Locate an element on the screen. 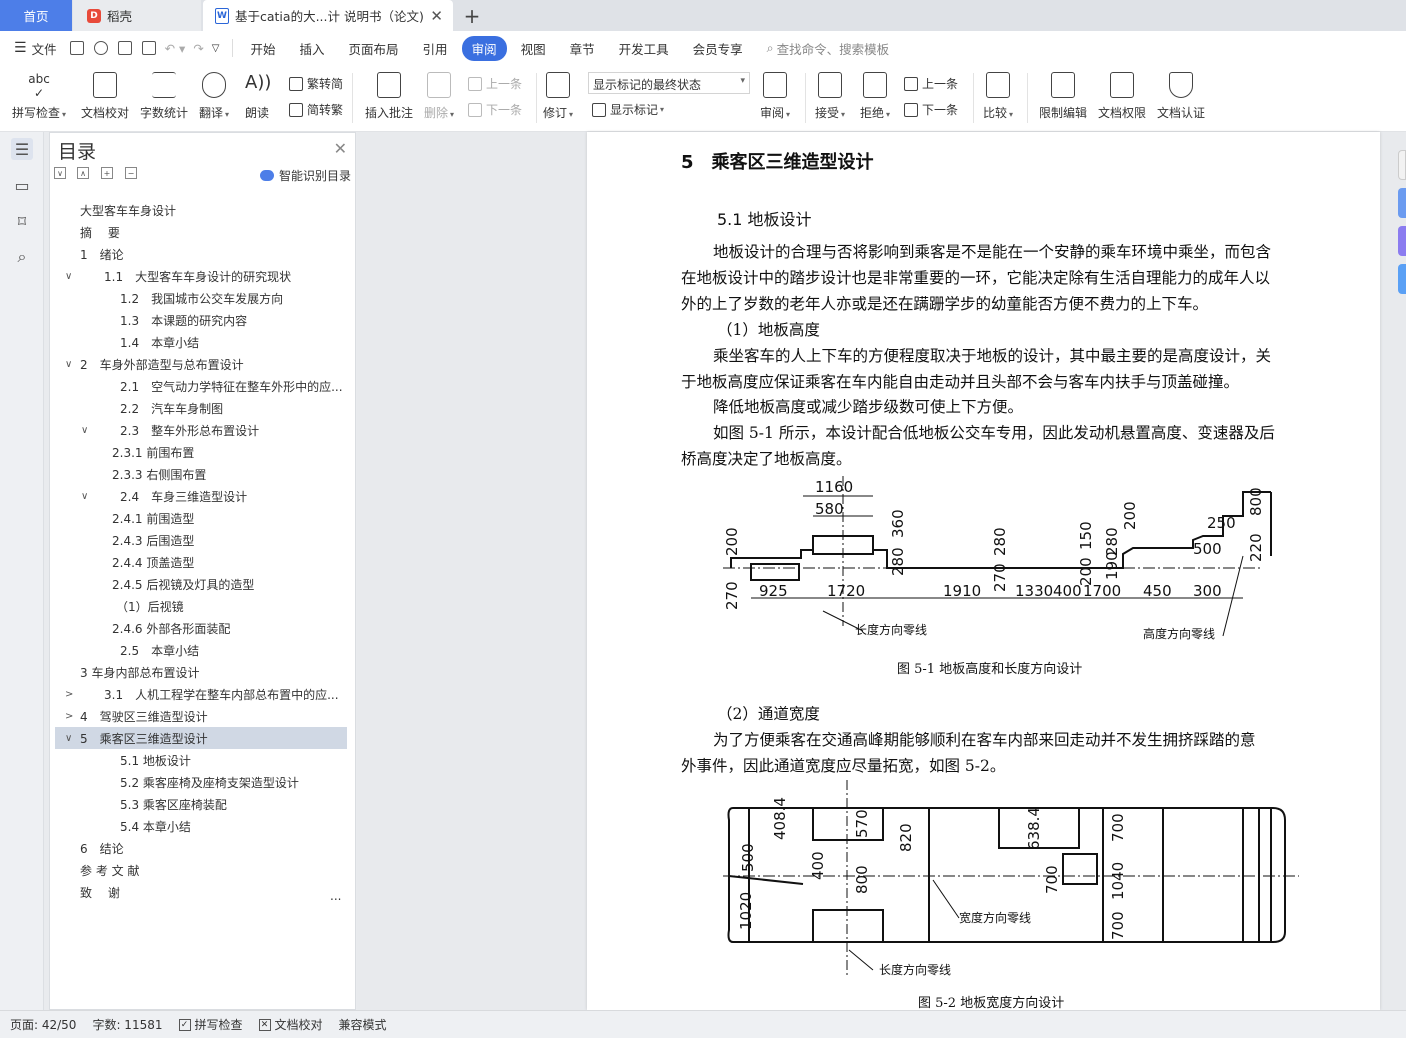  toc-item: 1.2 我国城市公交车发展方向 is located at coordinates (201, 298).